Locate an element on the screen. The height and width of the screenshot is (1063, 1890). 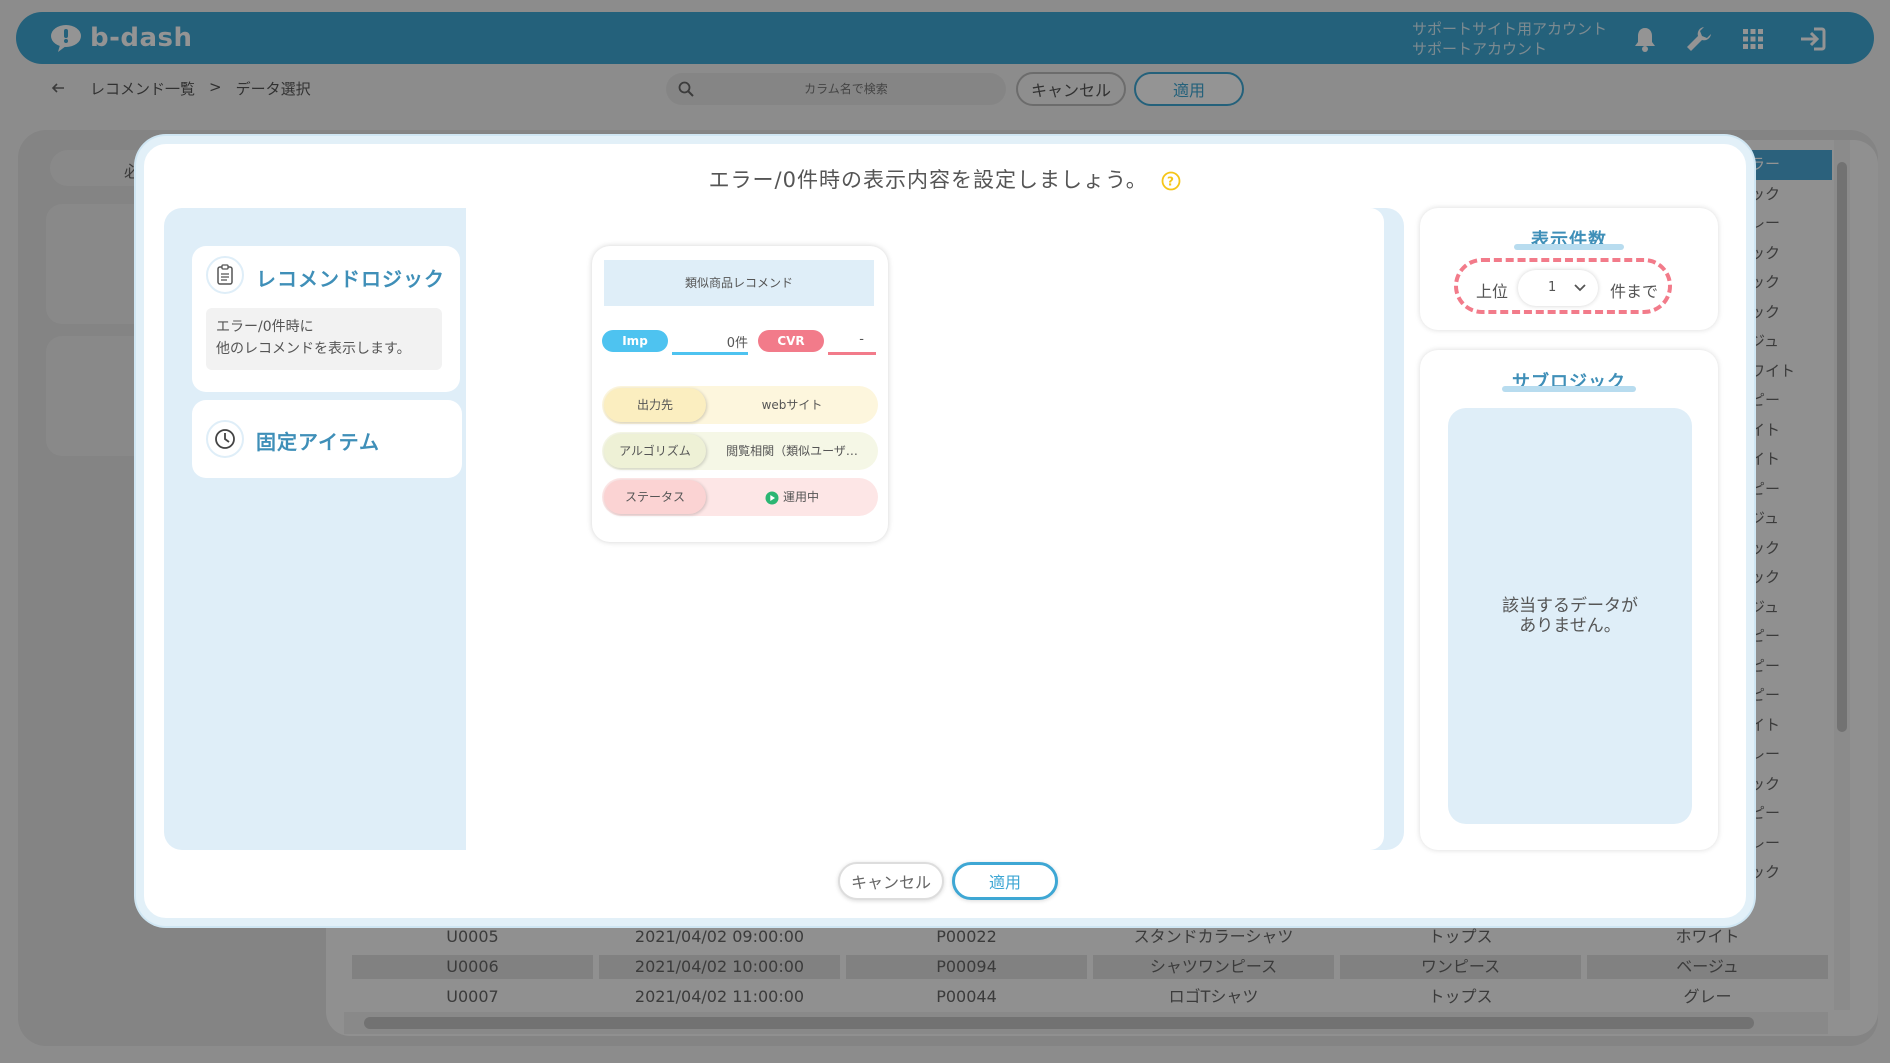
cvr-value: - is located at coordinates (861, 339).